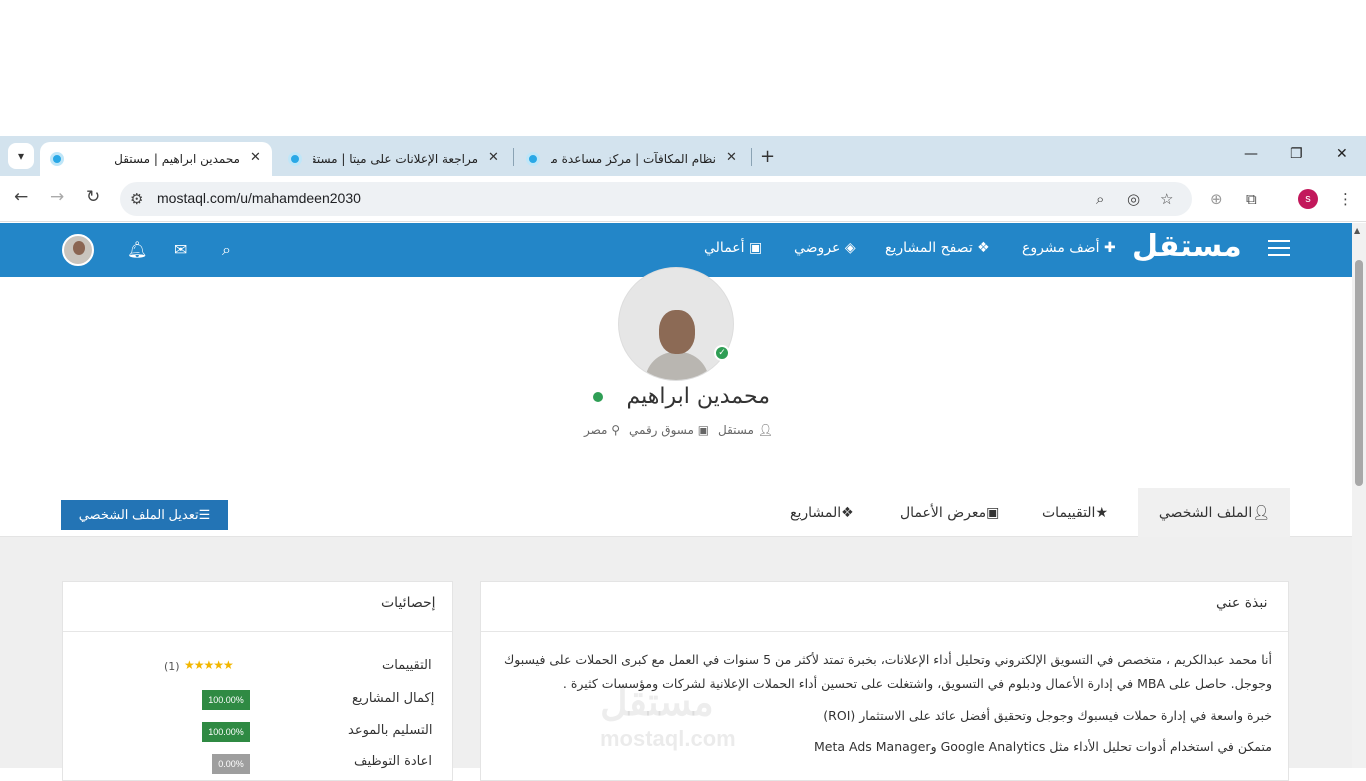 This screenshot has height=781, width=1366. I want to click on search-icon: ⌕, so click(226, 250).